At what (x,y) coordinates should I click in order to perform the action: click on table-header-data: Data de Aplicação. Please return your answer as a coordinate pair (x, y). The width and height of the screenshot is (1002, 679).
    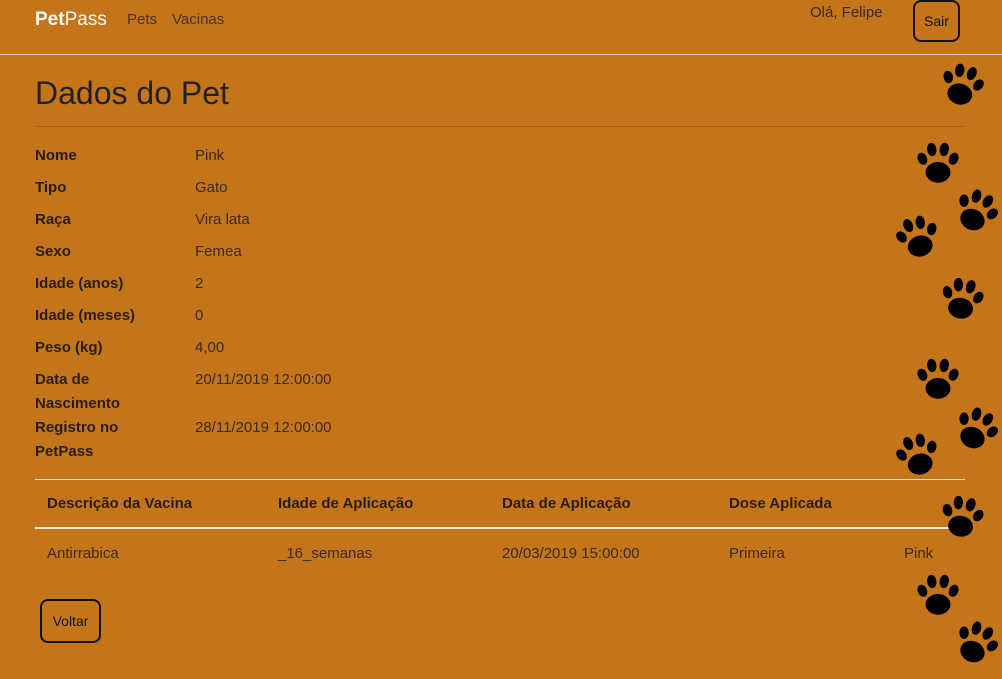
    Looking at the image, I should click on (566, 503).